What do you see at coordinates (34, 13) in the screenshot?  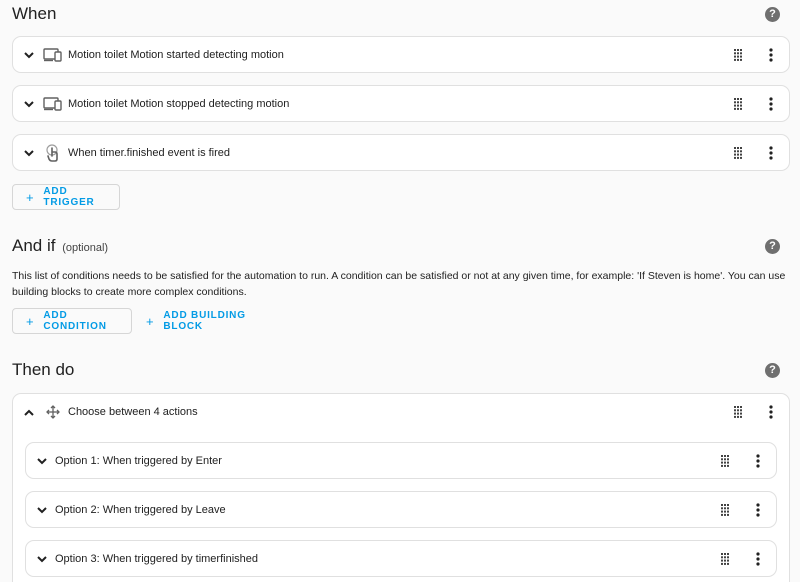 I see `when-title: When` at bounding box center [34, 13].